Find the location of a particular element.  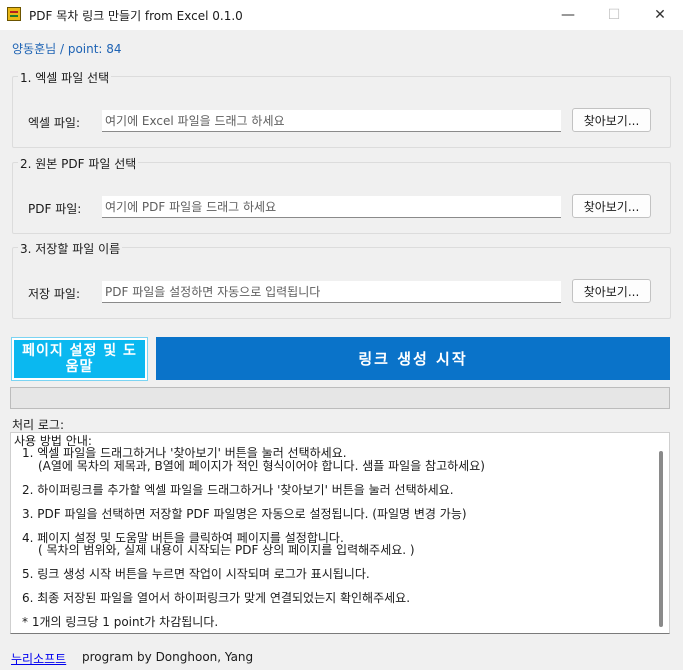

page-settings-help-button: 페이지 설정 및 도움말 is located at coordinates (79, 359).